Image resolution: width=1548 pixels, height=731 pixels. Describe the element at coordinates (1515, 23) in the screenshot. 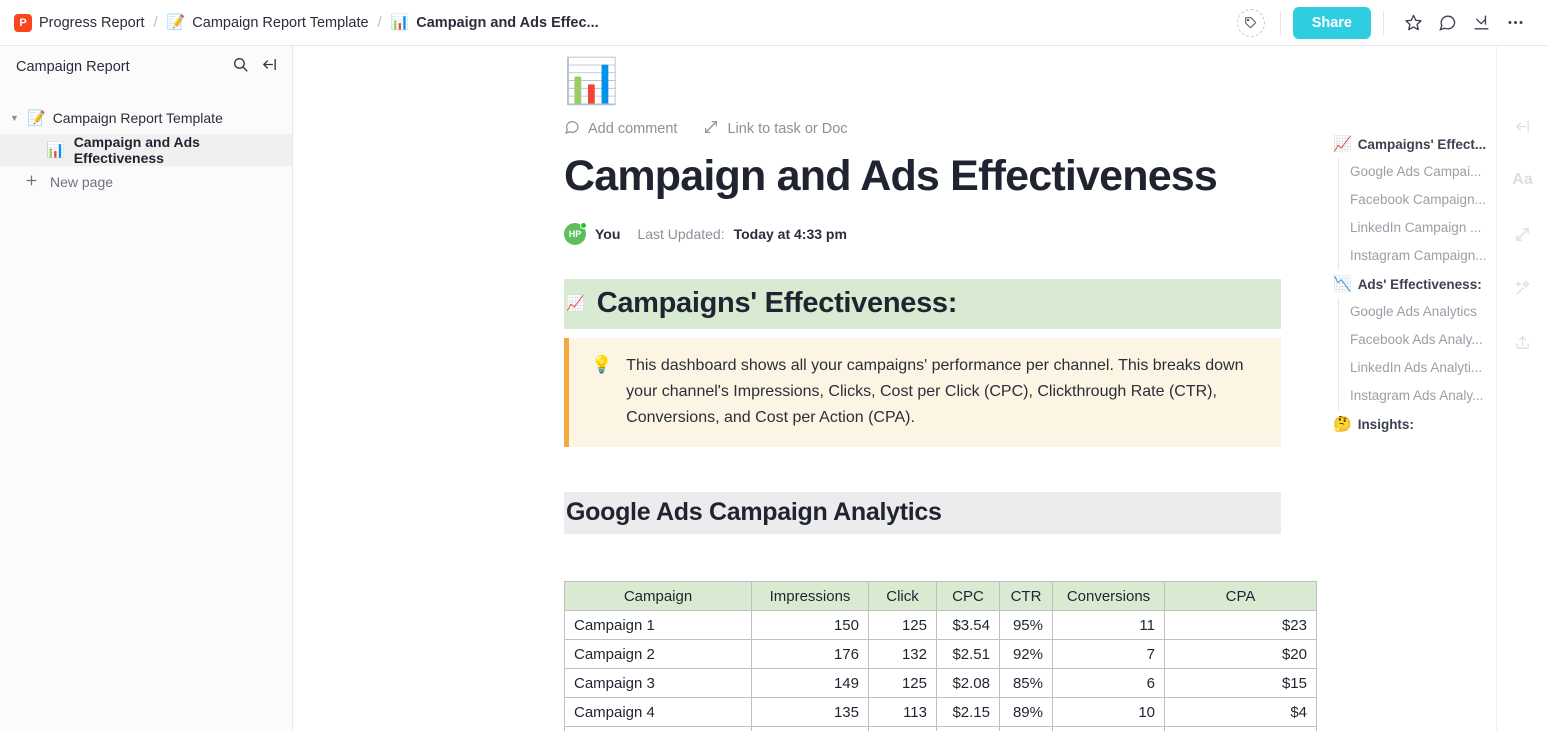

I see `more-options-icon` at that location.